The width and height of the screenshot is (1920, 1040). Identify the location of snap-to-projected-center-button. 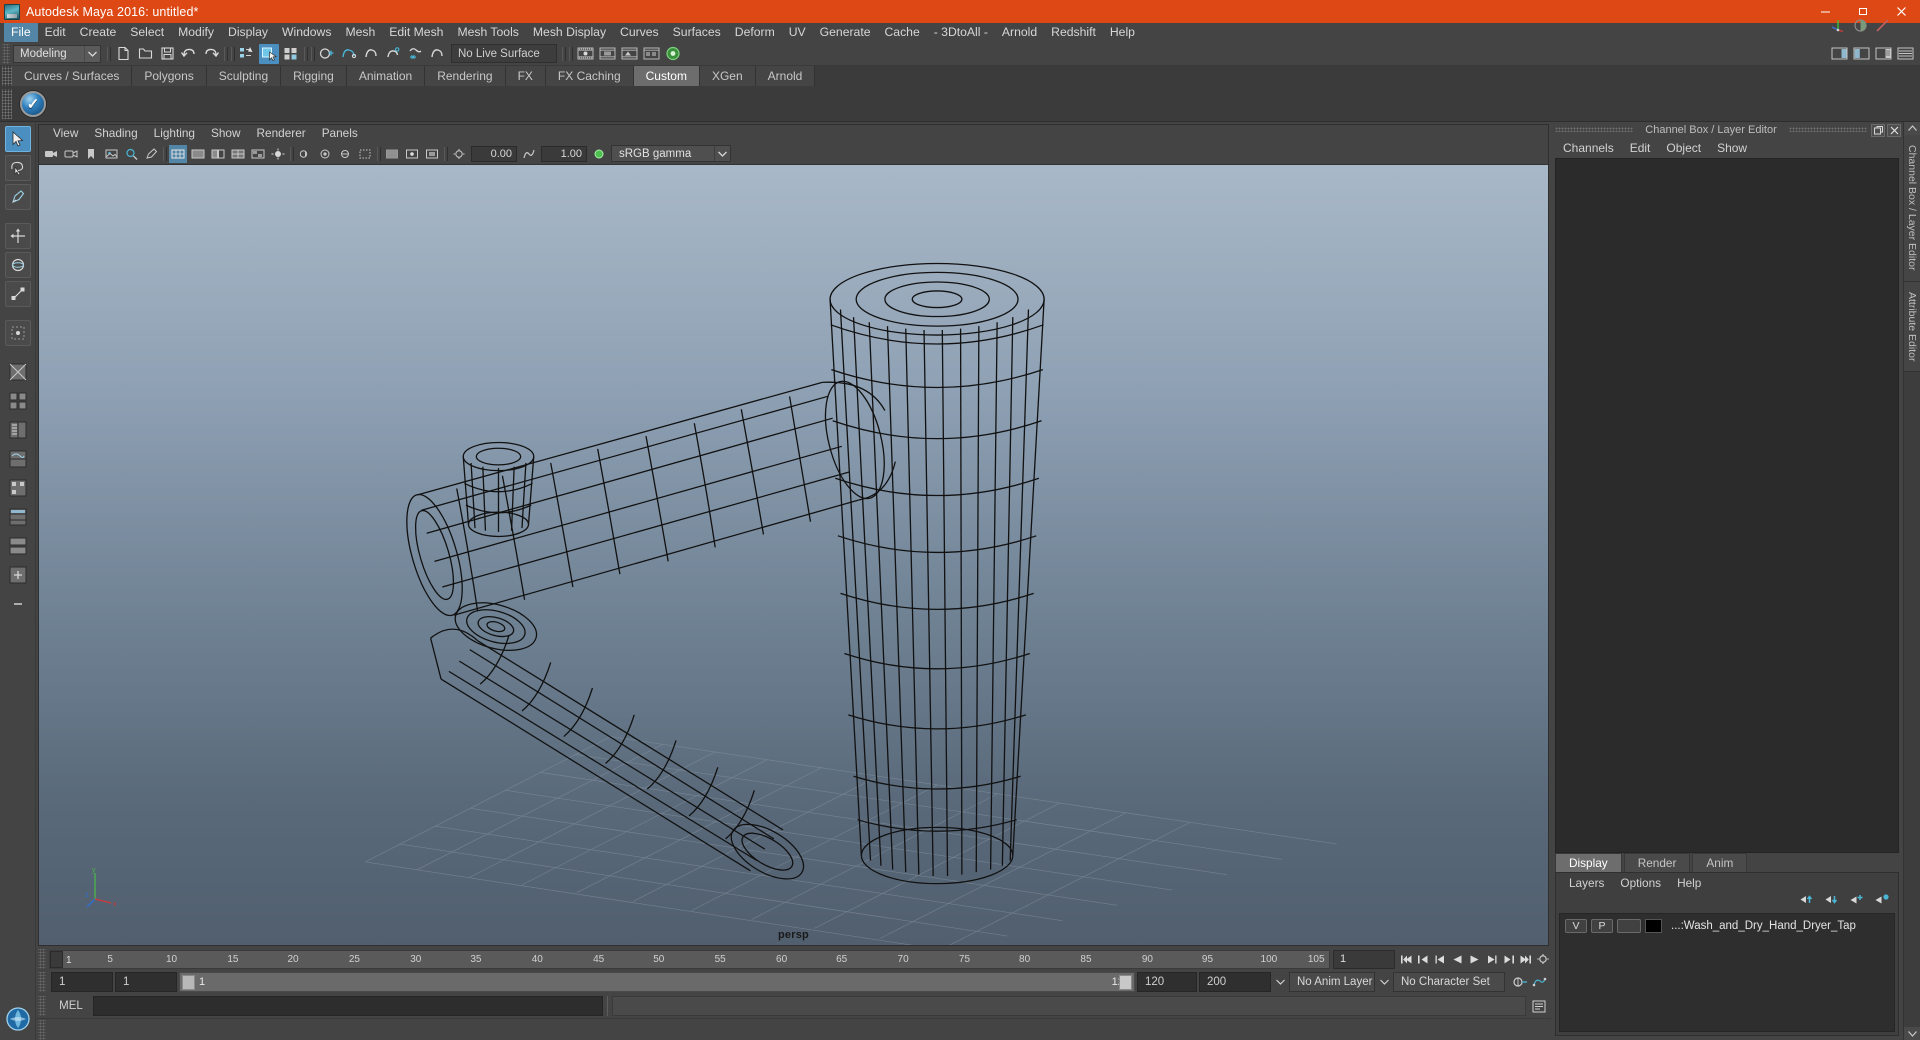
(393, 54).